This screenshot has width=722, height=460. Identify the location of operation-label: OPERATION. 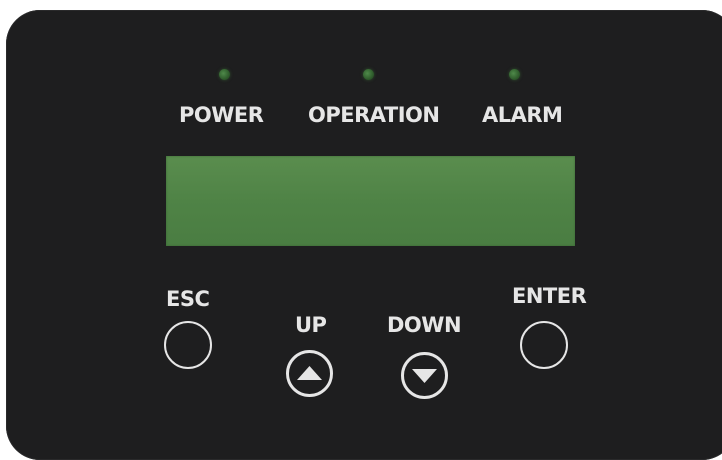
(374, 115).